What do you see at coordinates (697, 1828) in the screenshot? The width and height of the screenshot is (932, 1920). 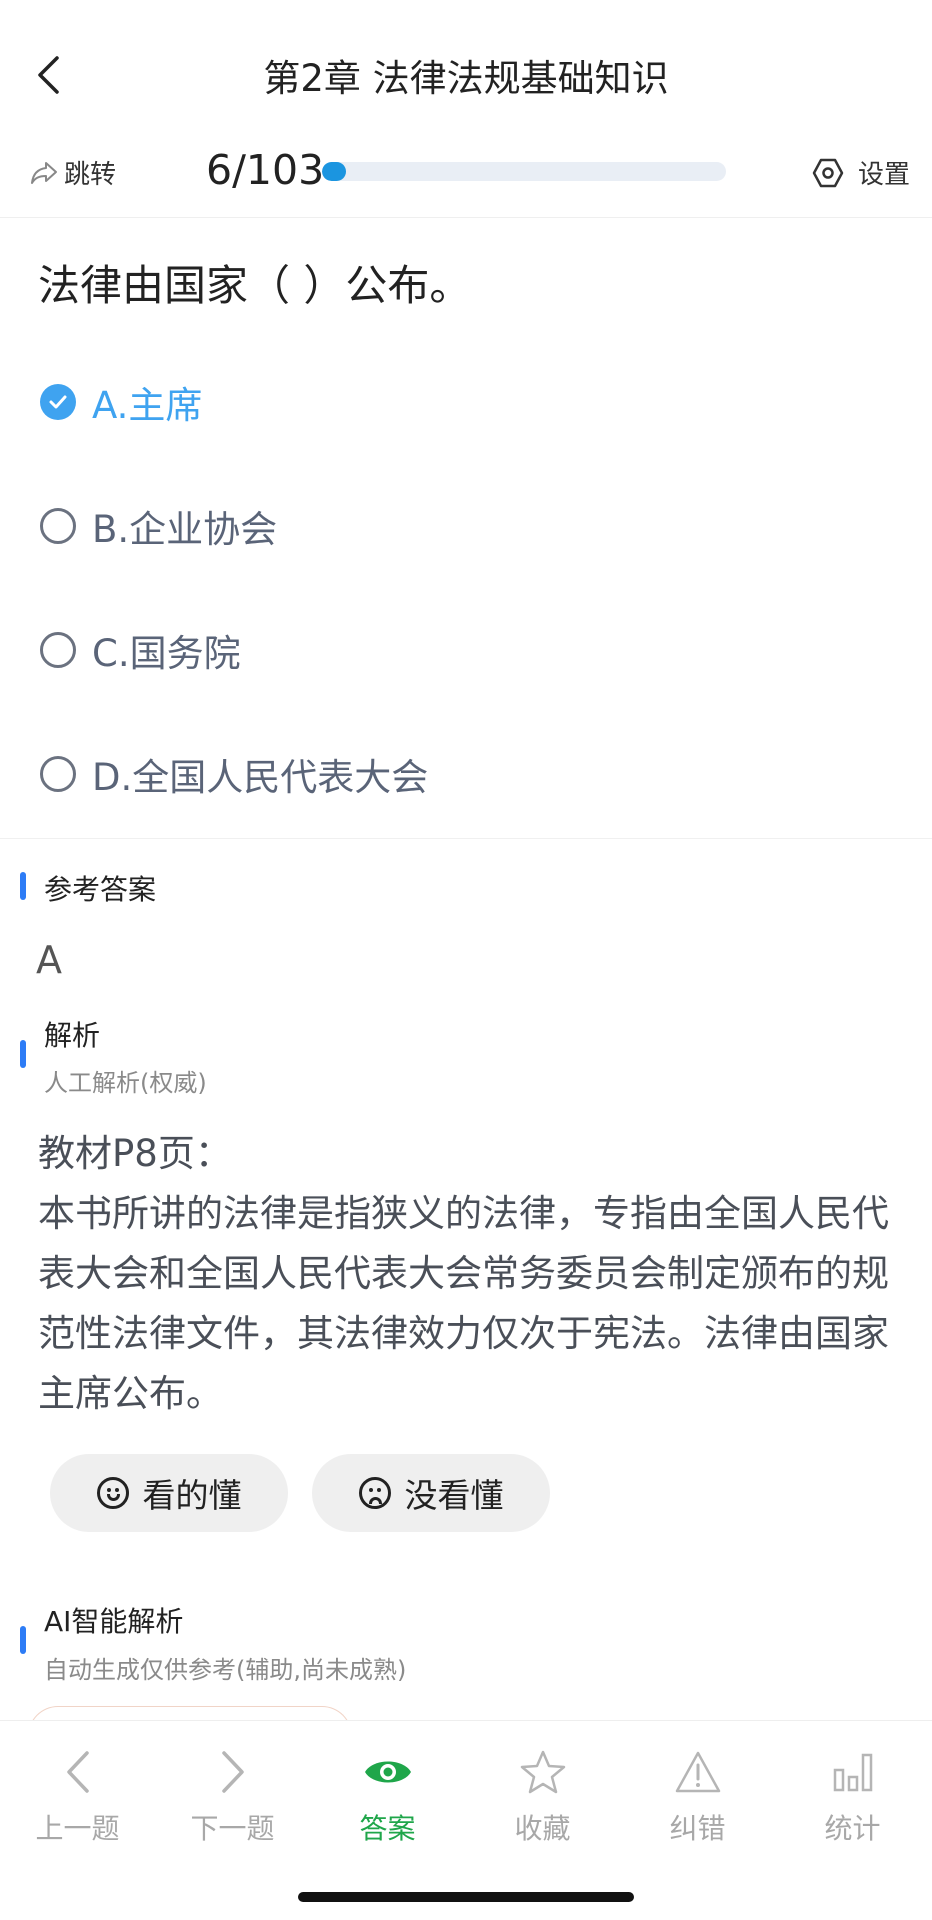 I see `nav-label: 纠错` at bounding box center [697, 1828].